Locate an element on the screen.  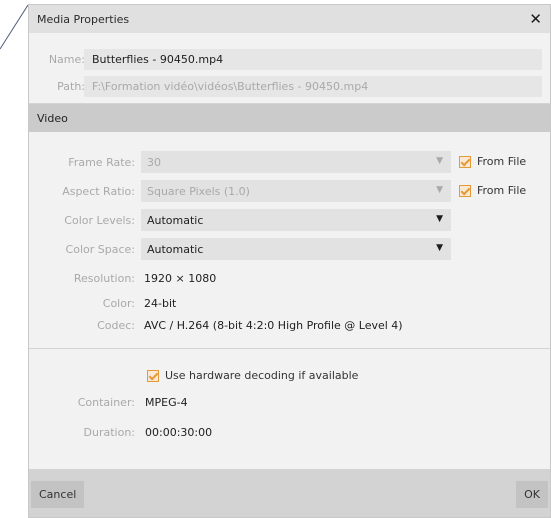
name-row: Name: Butterflies - 90450.mp4 is located at coordinates (289, 59).